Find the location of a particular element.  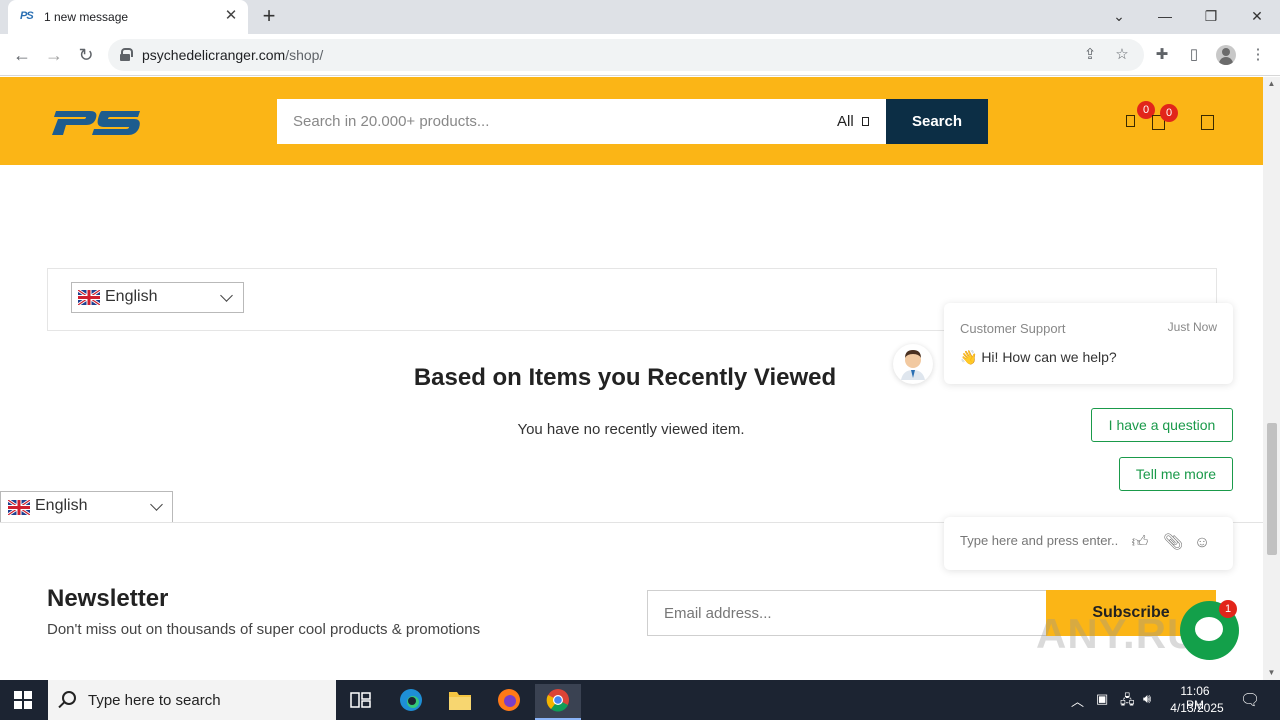

tray-chevron-up-icon: ︿ is located at coordinates (1077, 700).